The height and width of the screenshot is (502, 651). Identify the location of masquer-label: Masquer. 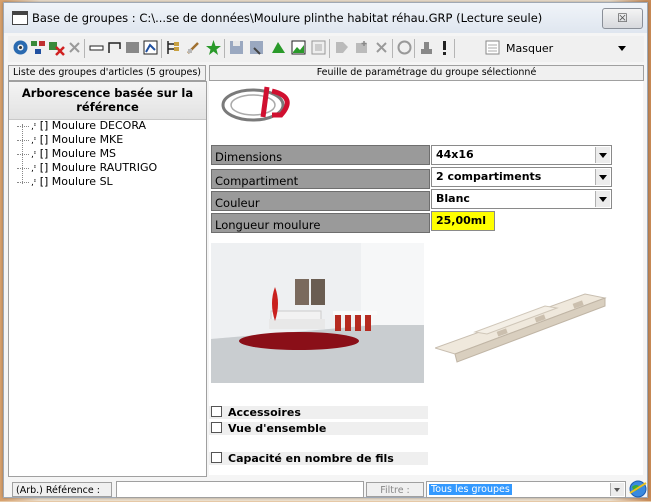
(530, 48).